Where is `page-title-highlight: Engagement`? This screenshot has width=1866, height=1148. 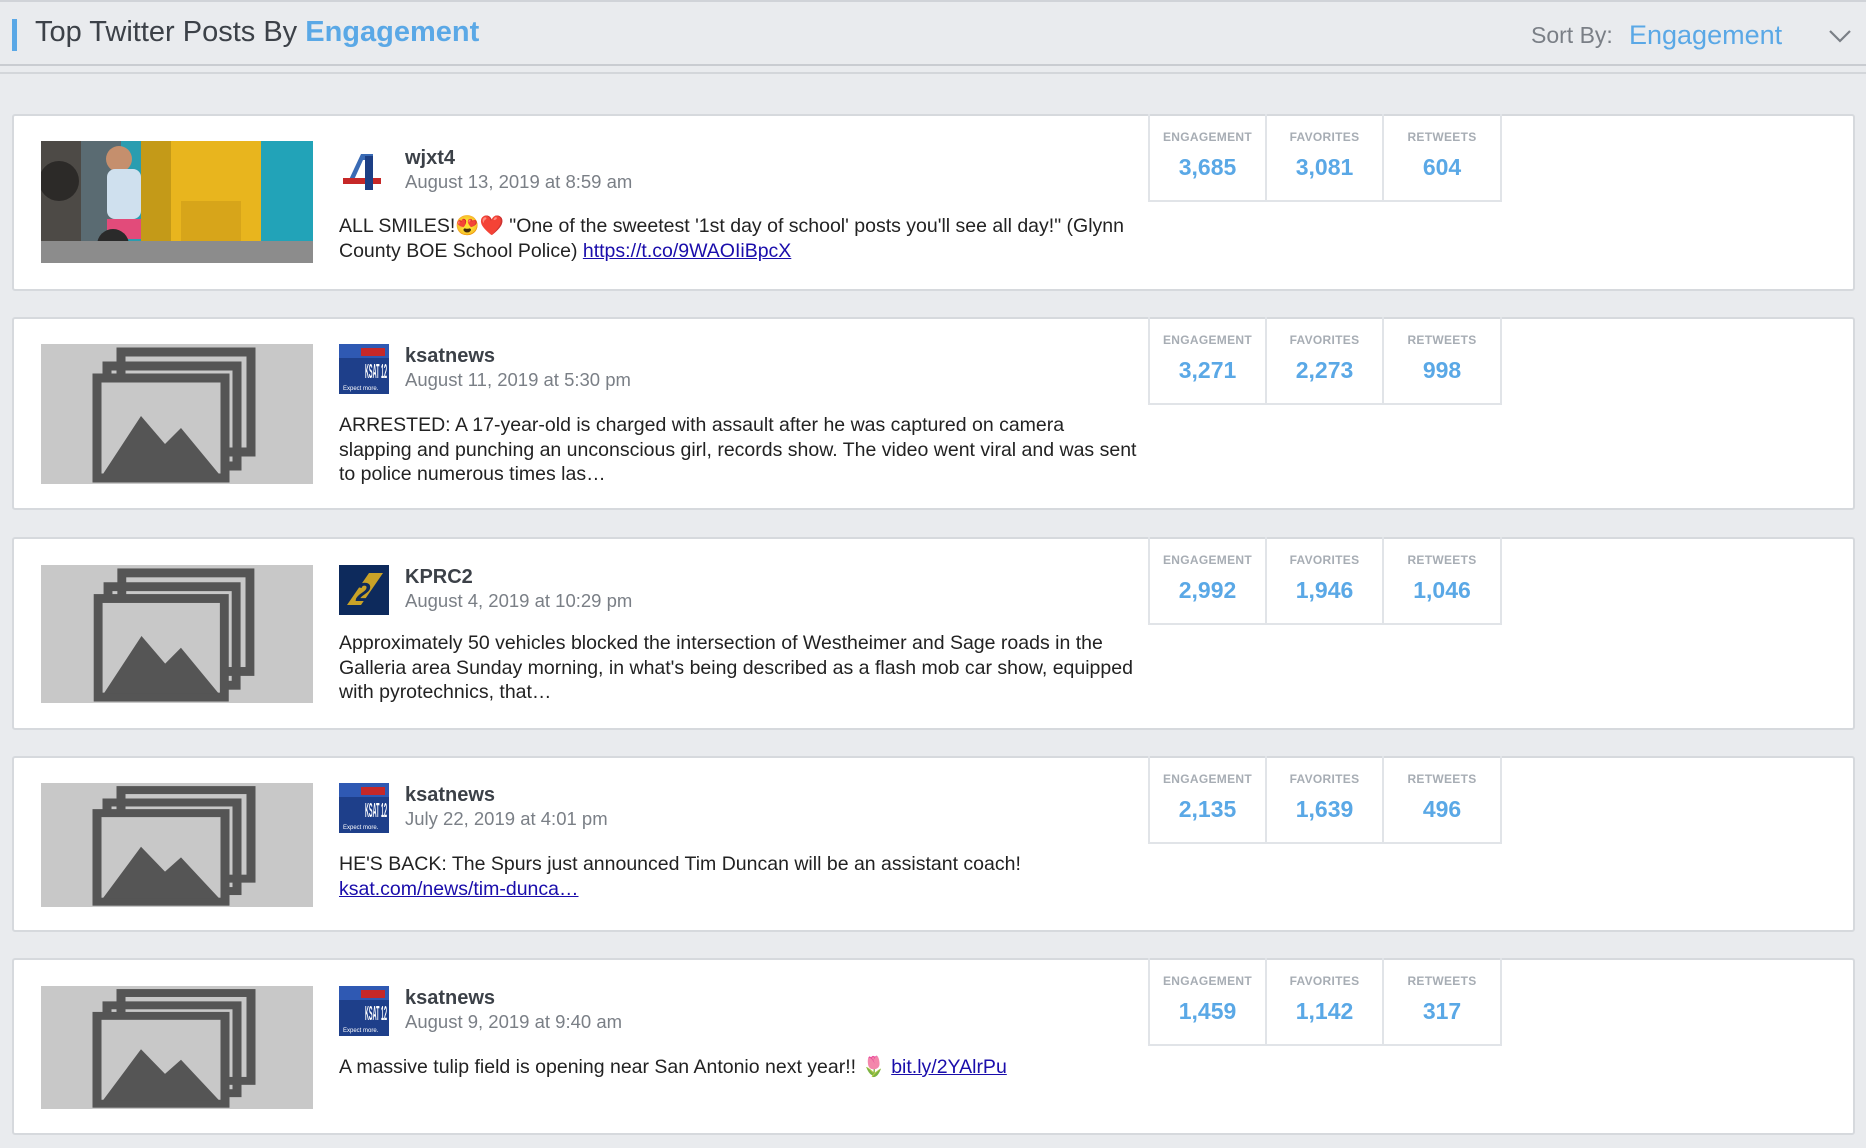 page-title-highlight: Engagement is located at coordinates (392, 32).